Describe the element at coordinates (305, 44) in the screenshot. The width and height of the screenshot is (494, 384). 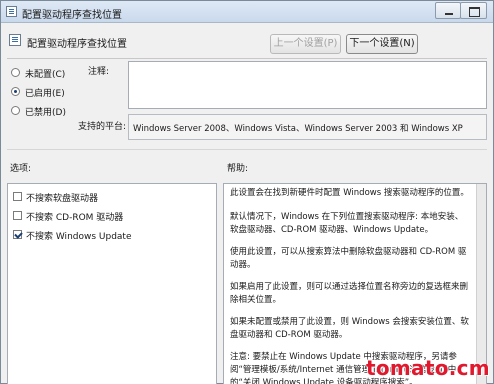
I see `previous-setting-button: 上一个设置(P)` at that location.